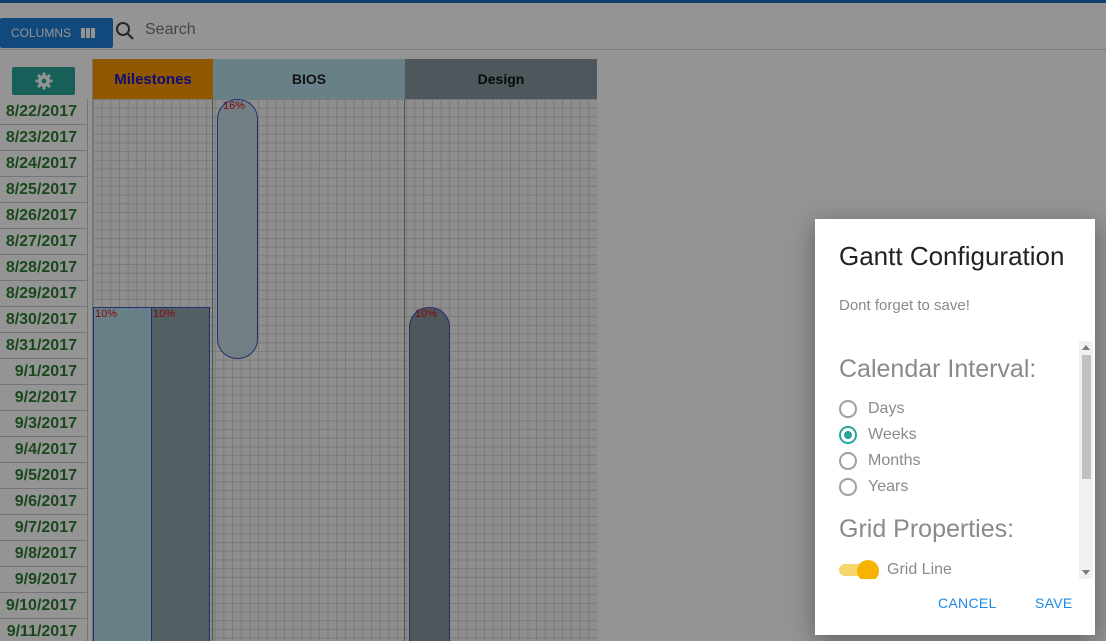 Image resolution: width=1106 pixels, height=641 pixels. What do you see at coordinates (904, 305) in the screenshot?
I see `dialog-subtitle: Dont forget to save!` at bounding box center [904, 305].